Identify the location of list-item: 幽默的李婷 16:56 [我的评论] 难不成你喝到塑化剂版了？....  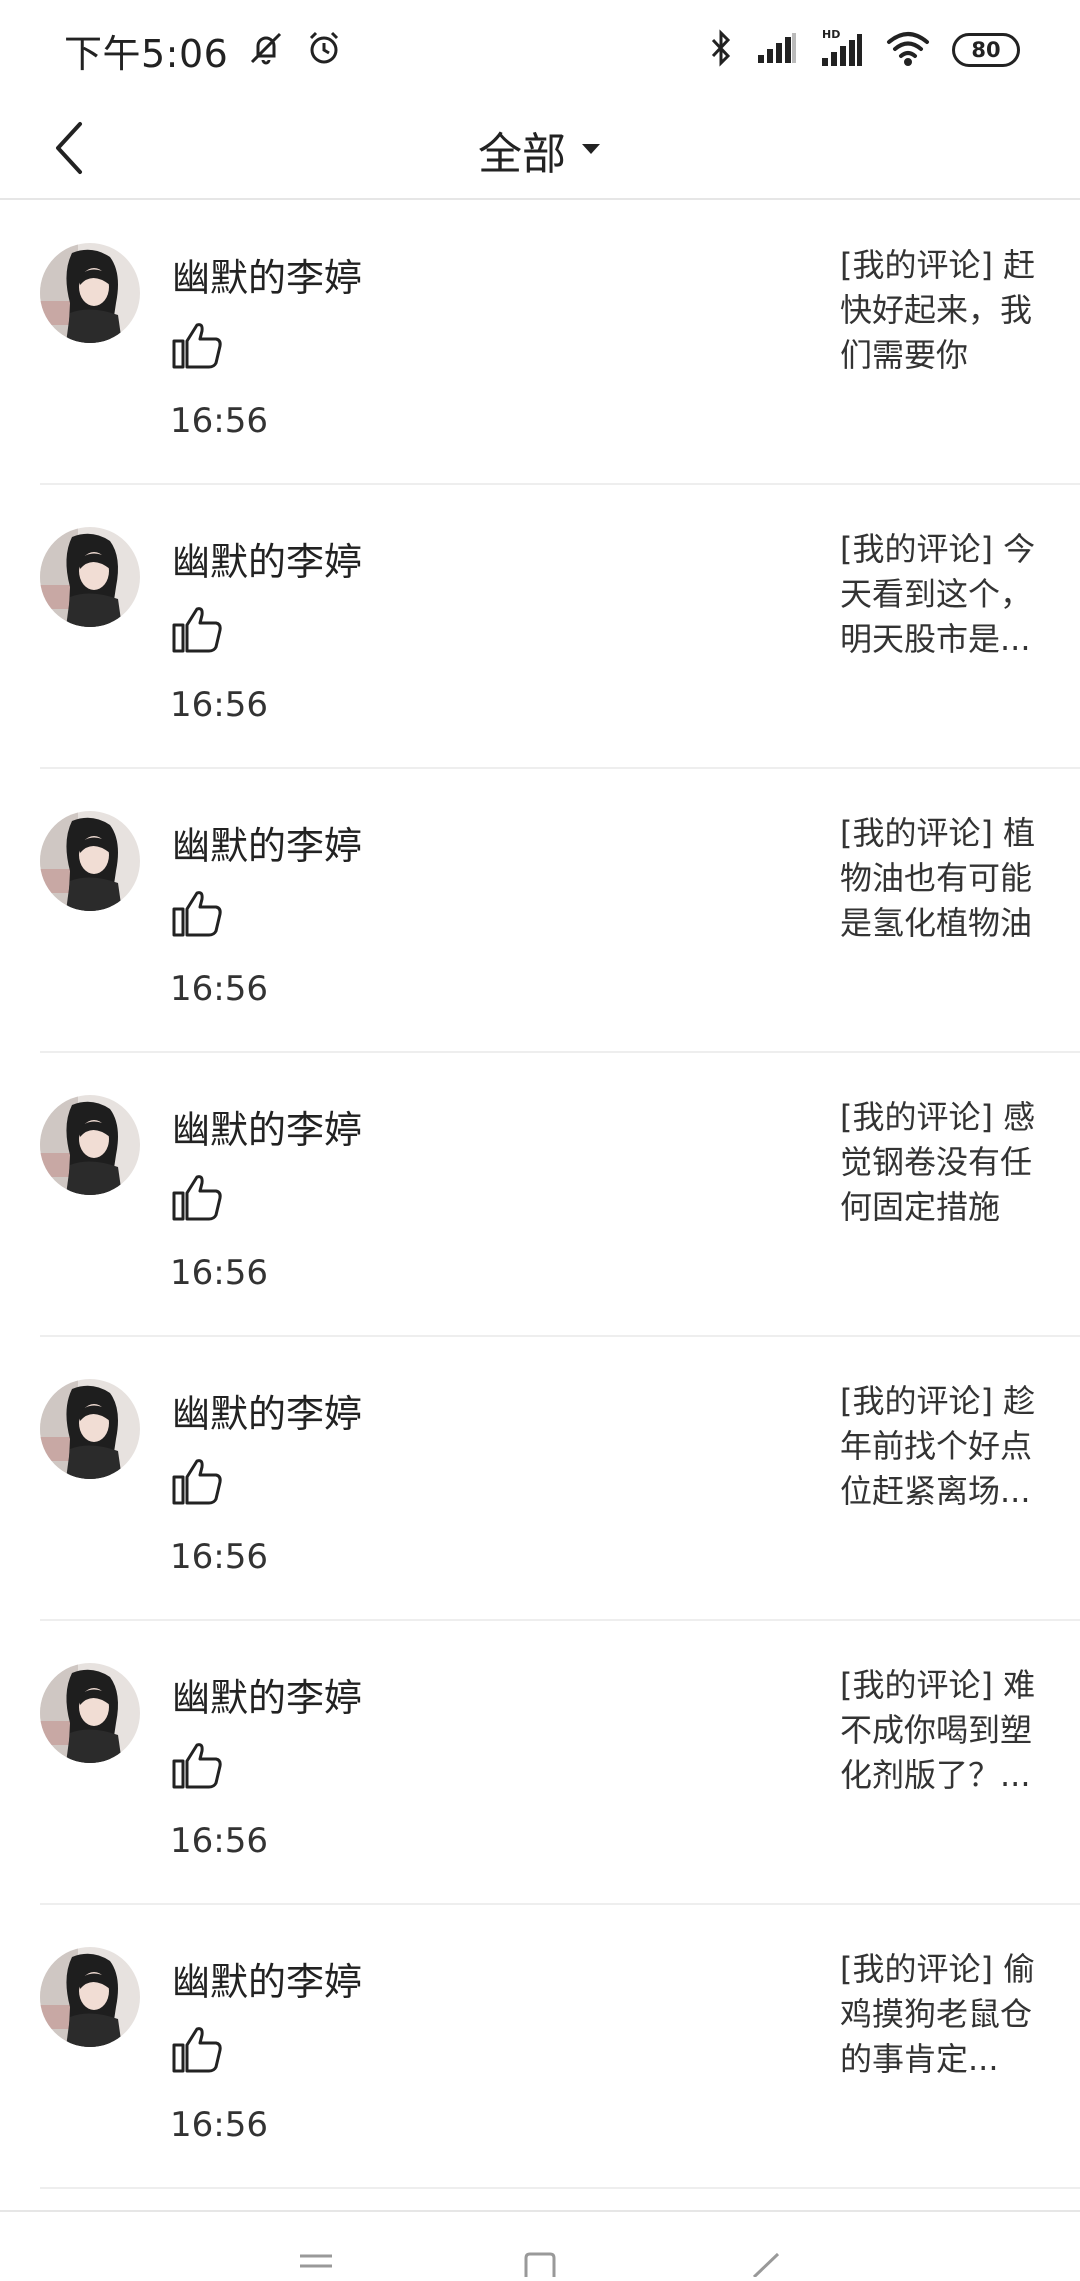
(540, 1763).